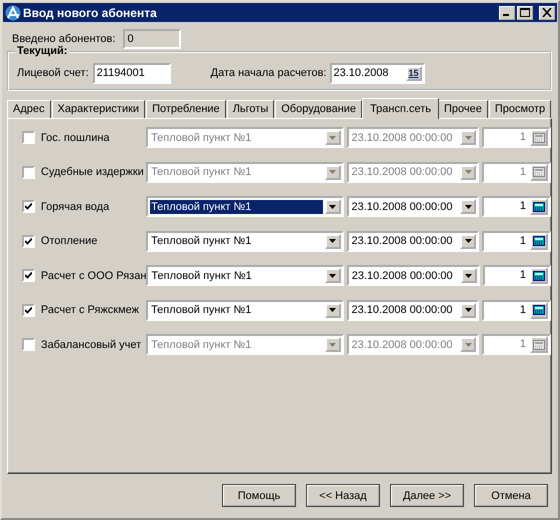 The height and width of the screenshot is (520, 560). What do you see at coordinates (64, 39) in the screenshot?
I see `field-label: Введено абонентов:` at bounding box center [64, 39].